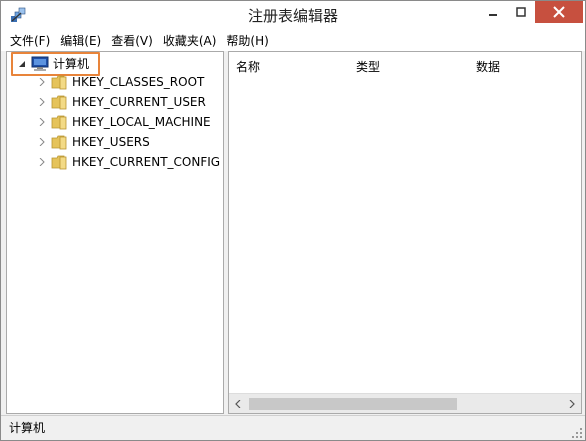 The image size is (586, 441). I want to click on tree-item-label: HKEY_CLASSES_ROOT, so click(138, 82).